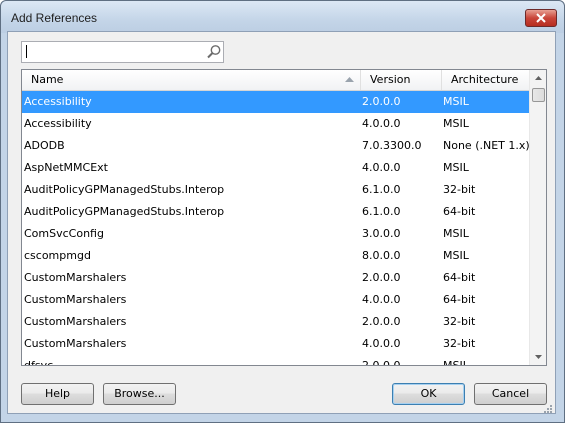 The image size is (567, 425). Describe the element at coordinates (44, 145) in the screenshot. I see `reference-name-cell: ADODB` at that location.